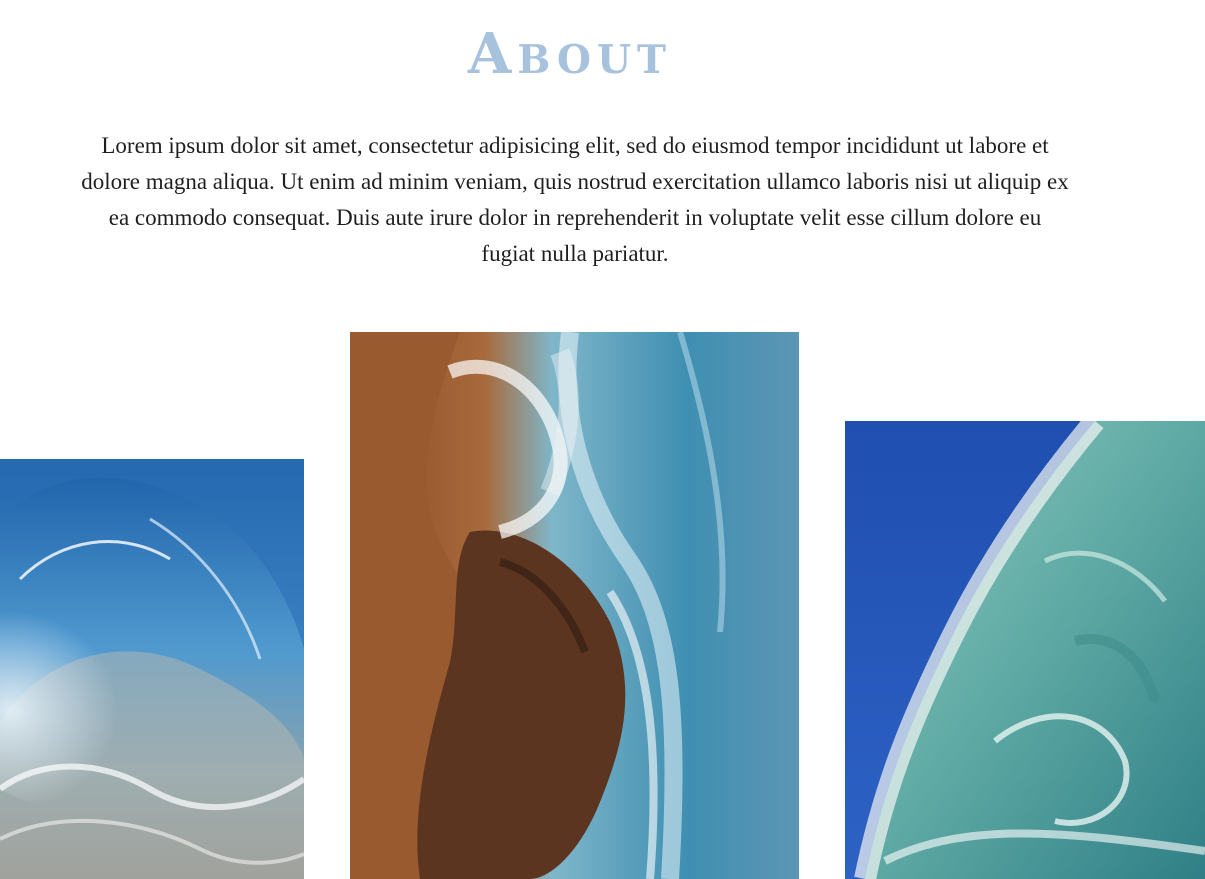  I want to click on wave-painting-left, so click(152, 669).